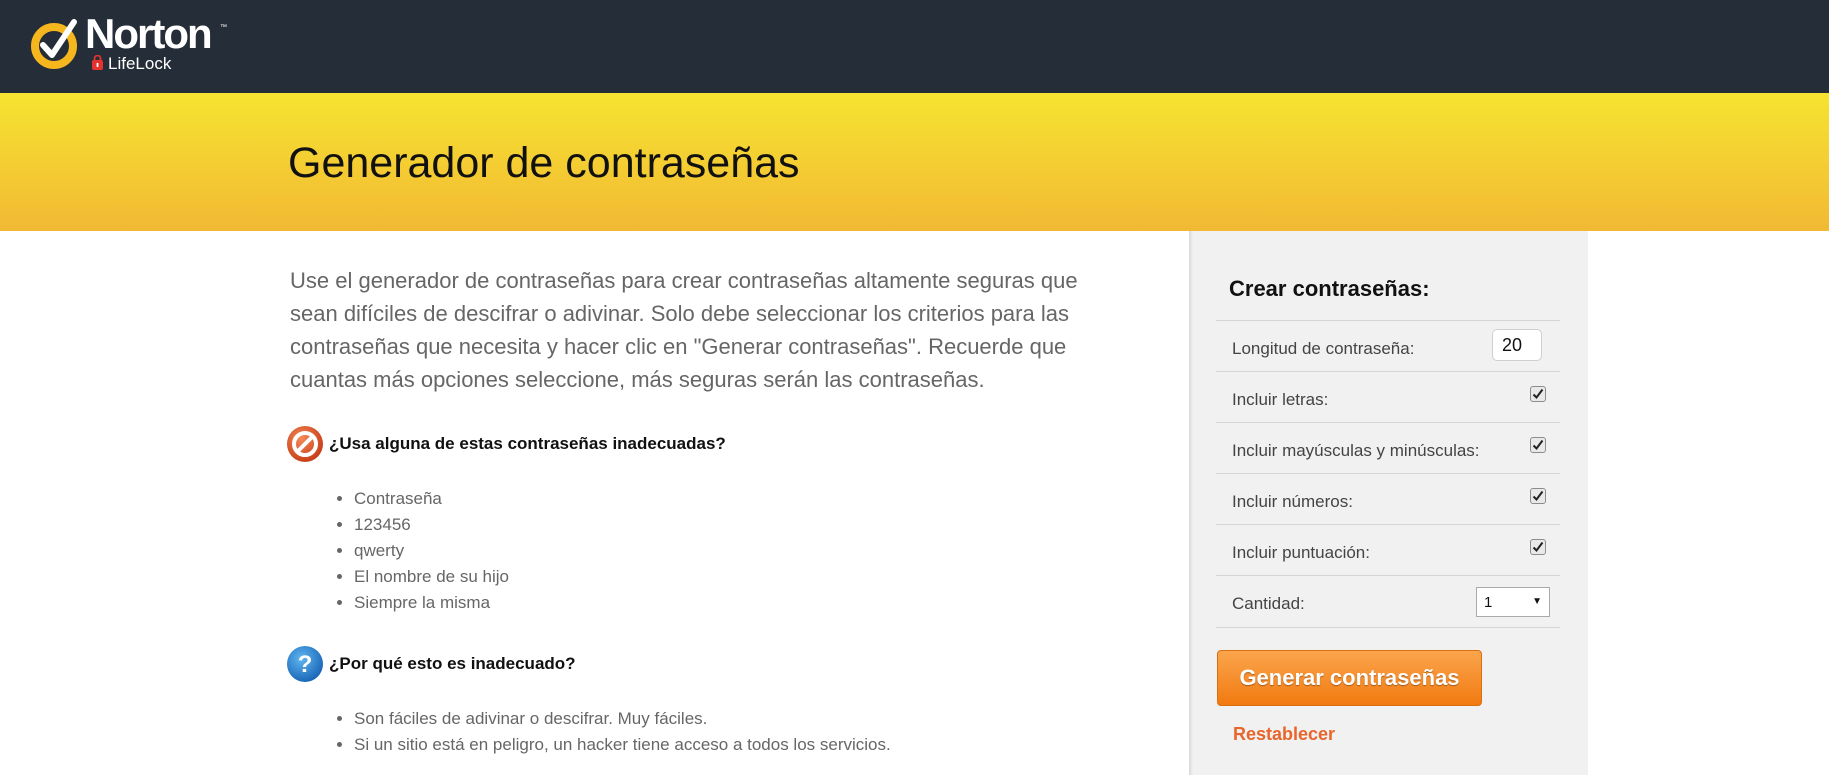 The image size is (1829, 775). Describe the element at coordinates (431, 551) in the screenshot. I see `list-item: qwerty` at that location.